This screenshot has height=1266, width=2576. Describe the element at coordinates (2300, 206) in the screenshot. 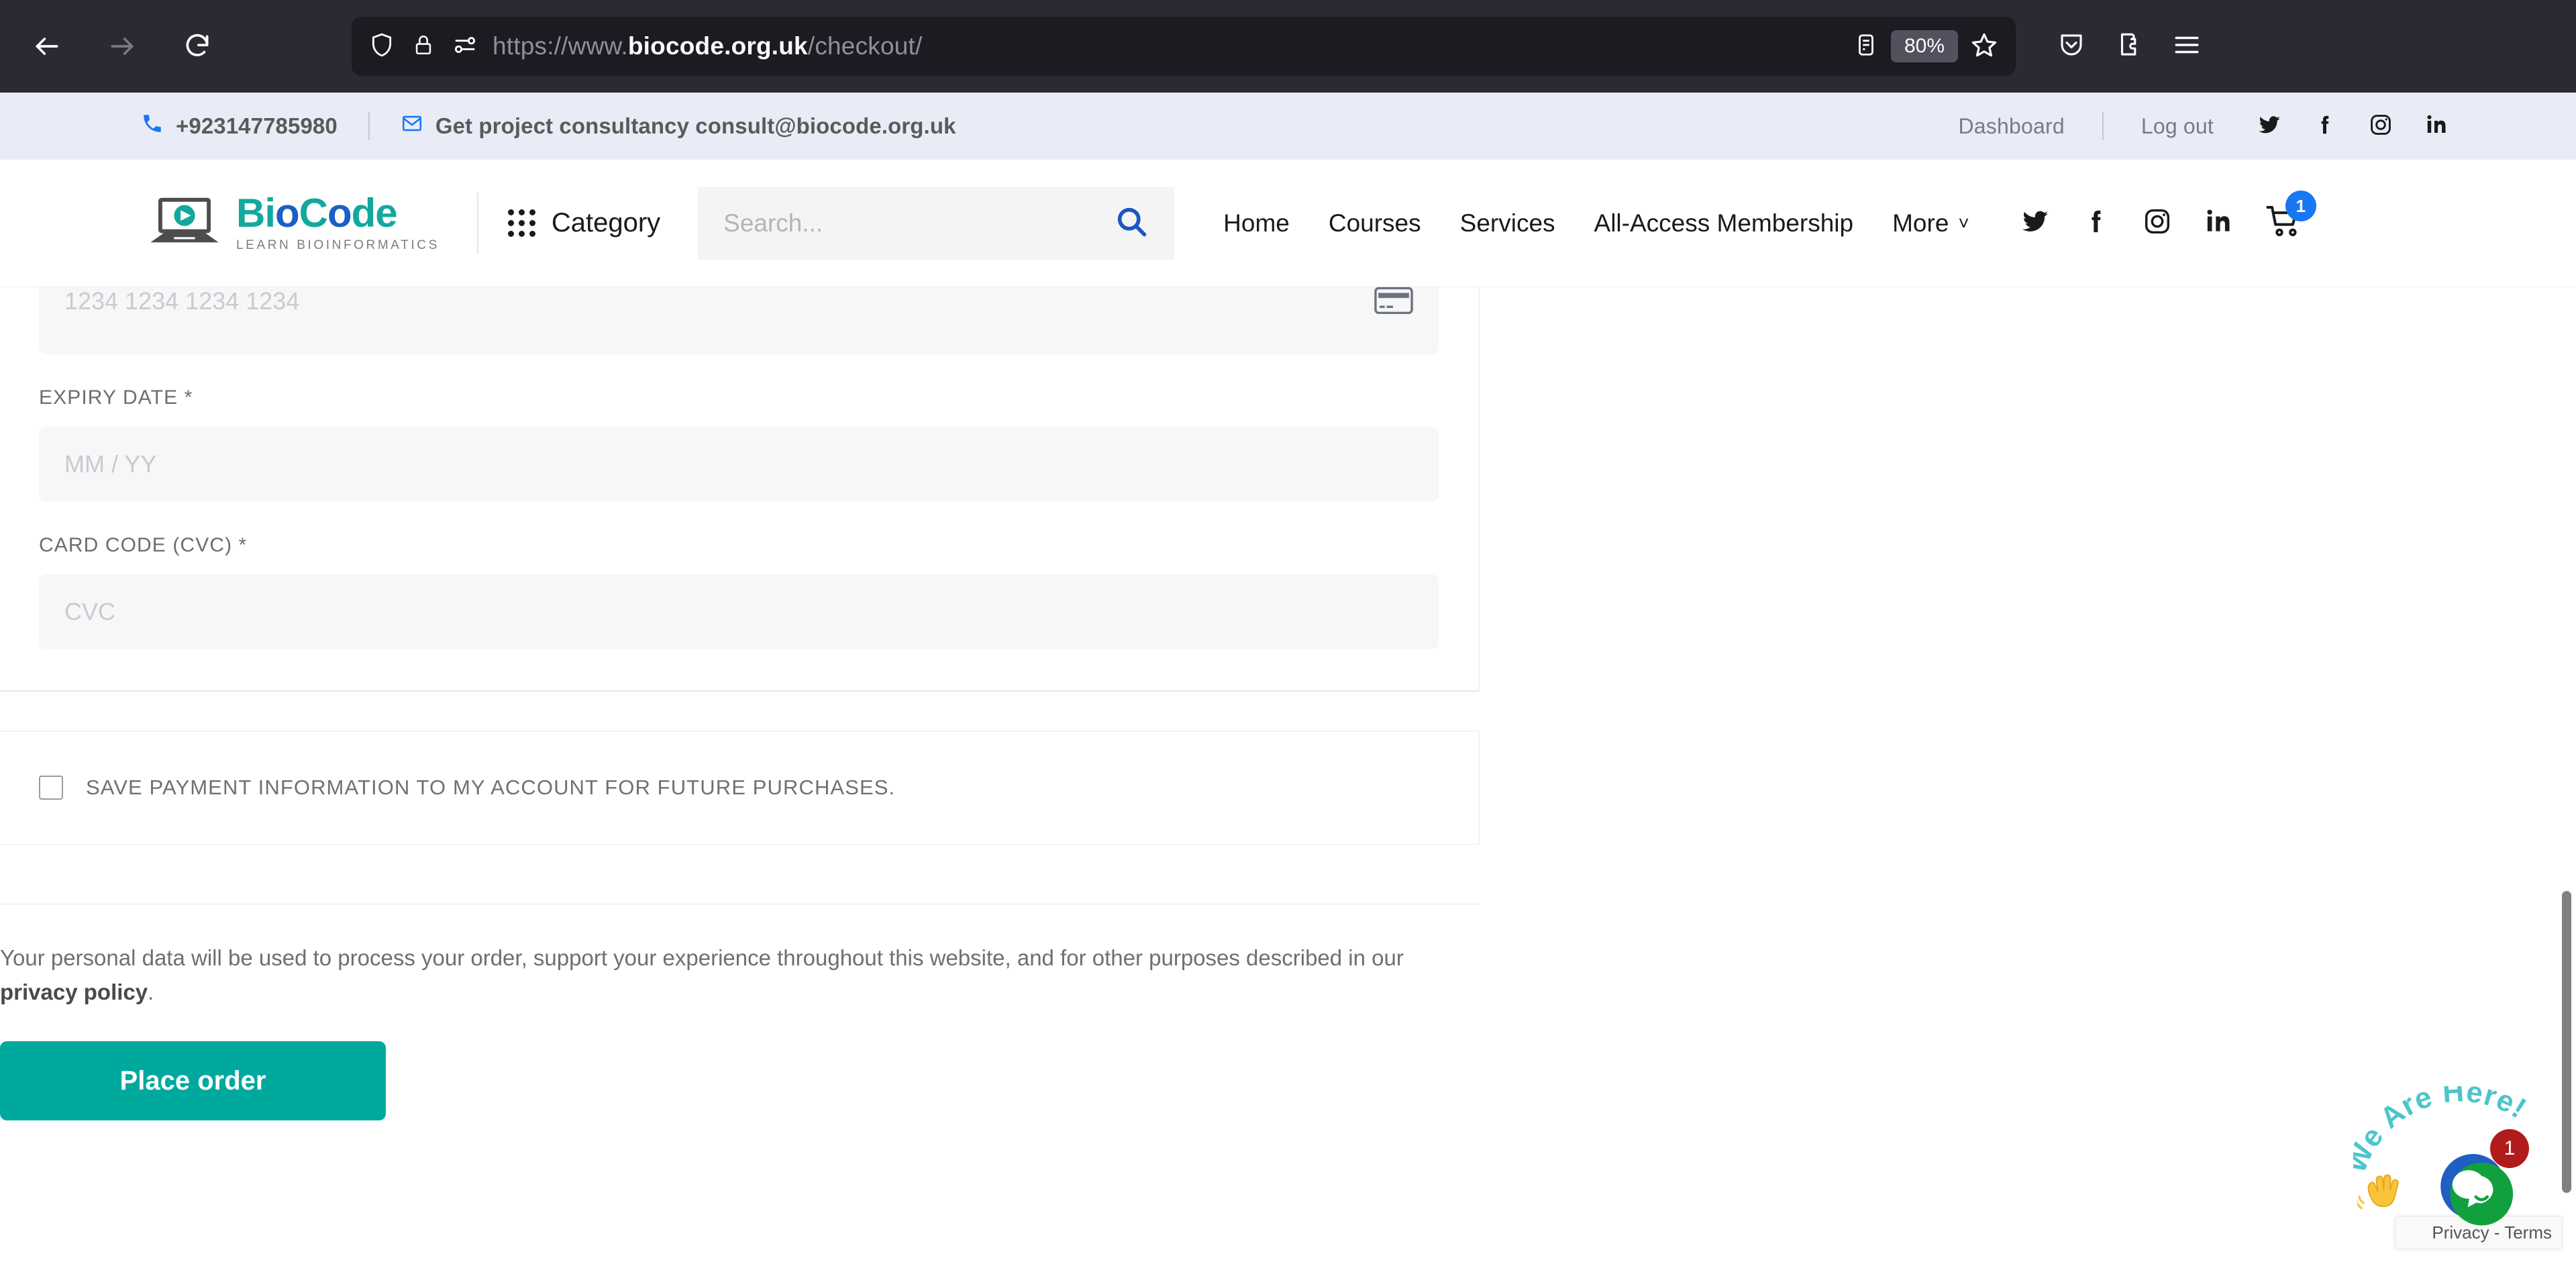

I see `cart-count-badge: 1` at that location.